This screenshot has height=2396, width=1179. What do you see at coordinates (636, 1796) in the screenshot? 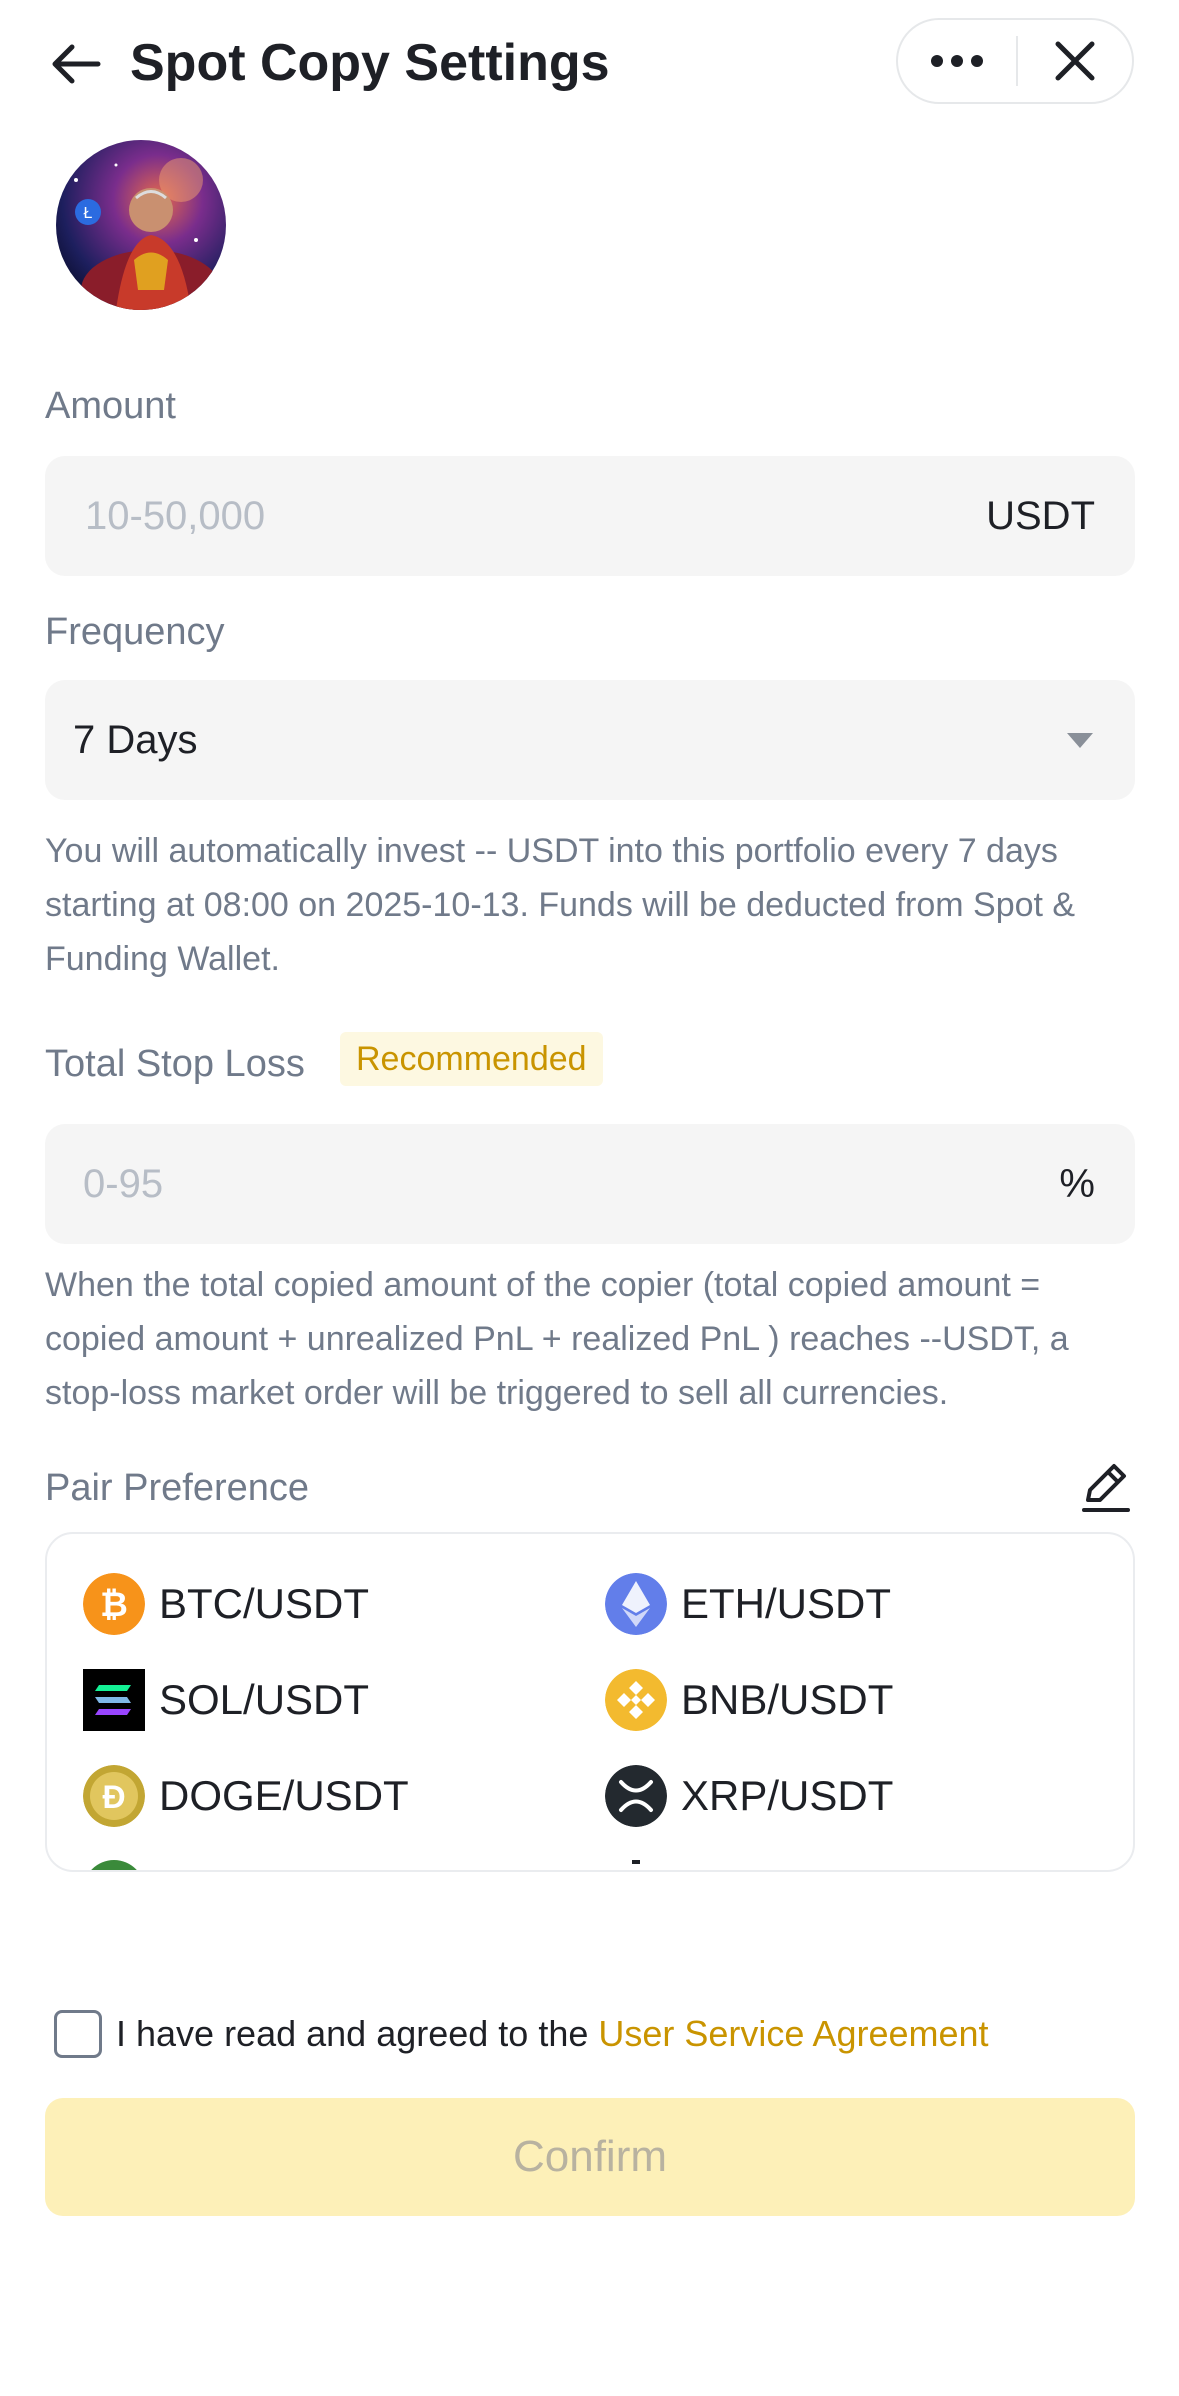
I see `xrp-icon` at bounding box center [636, 1796].